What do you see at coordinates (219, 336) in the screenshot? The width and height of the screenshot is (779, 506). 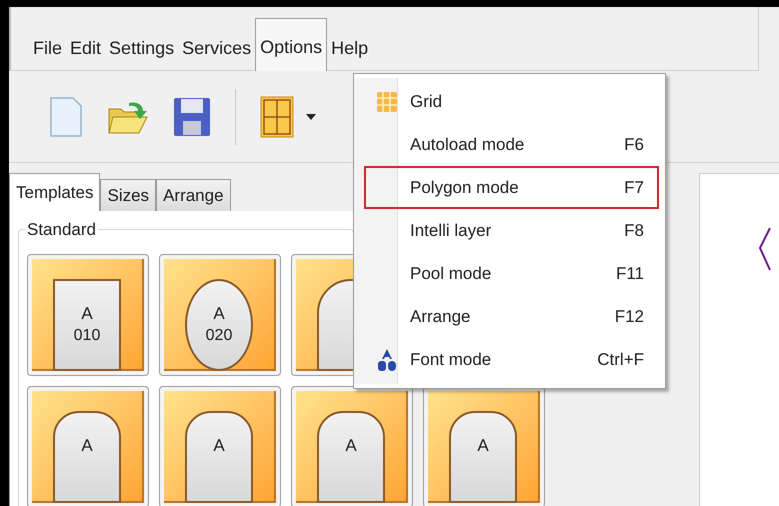 I see `template-code: 020` at bounding box center [219, 336].